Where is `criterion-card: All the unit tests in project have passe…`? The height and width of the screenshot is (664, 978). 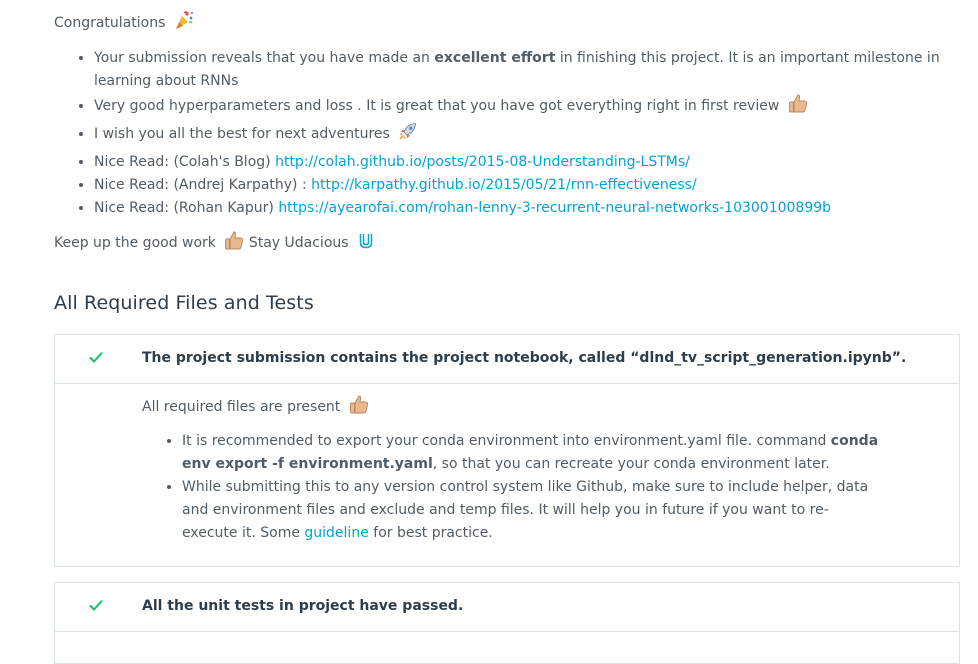
criterion-card: All the unit tests in project have passe… is located at coordinates (507, 623).